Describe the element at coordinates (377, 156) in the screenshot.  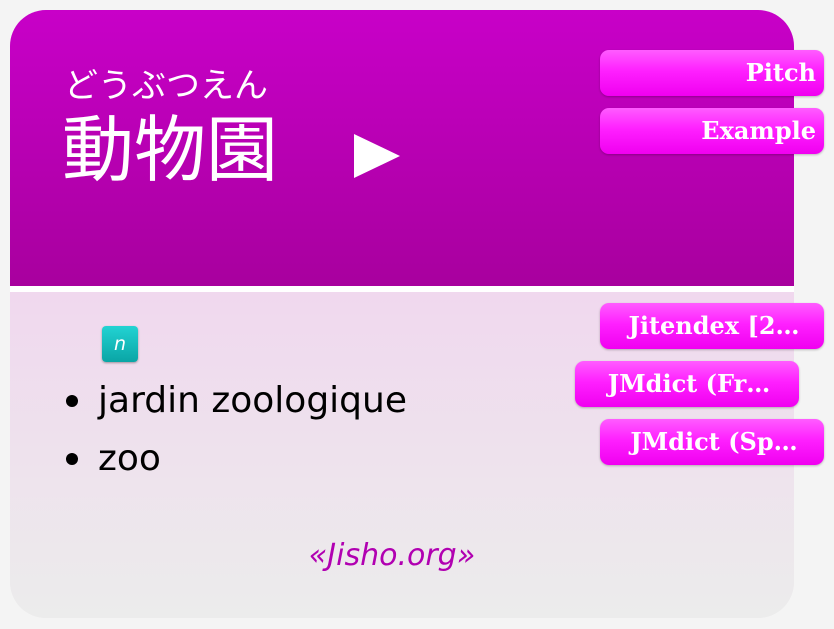
I see `play-icon` at that location.